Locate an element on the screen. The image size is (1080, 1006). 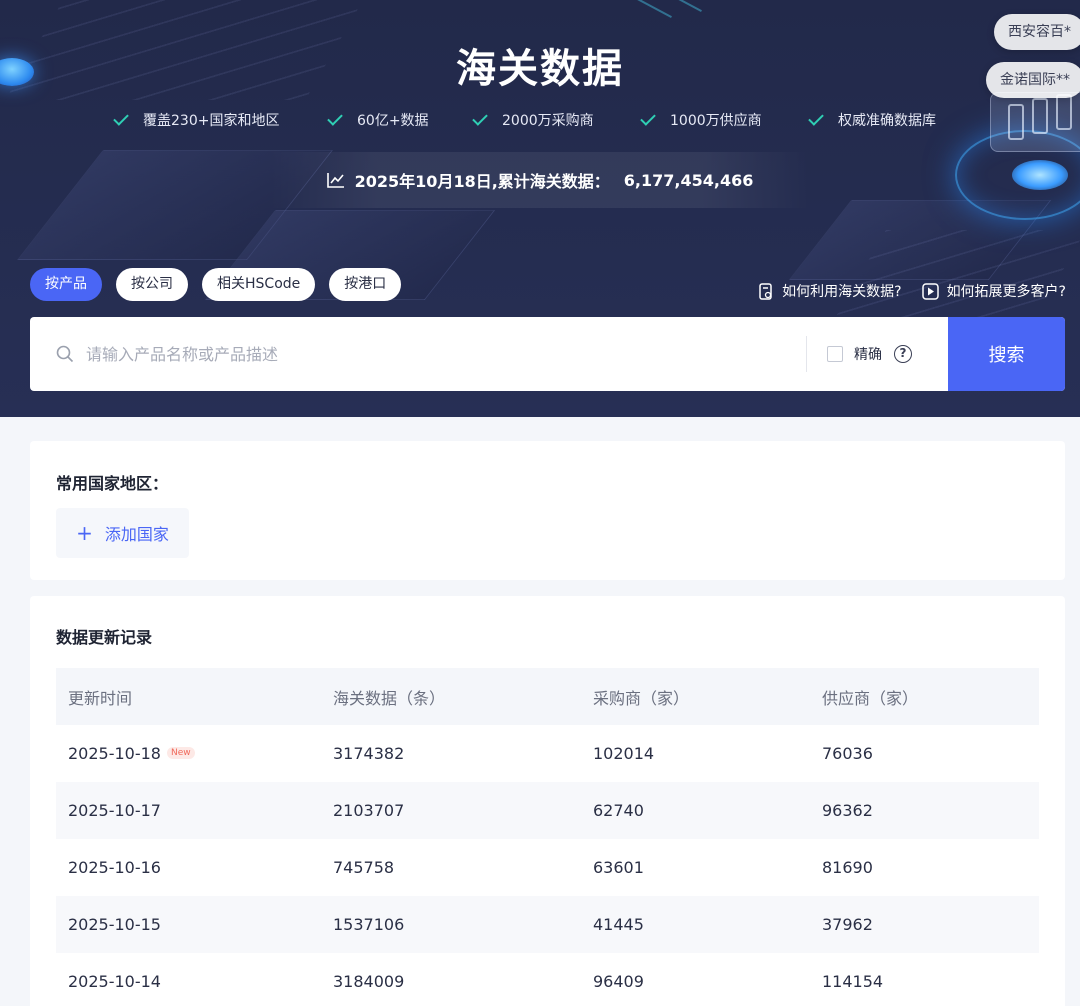
cell-date: 2025-10-16 is located at coordinates (114, 867).